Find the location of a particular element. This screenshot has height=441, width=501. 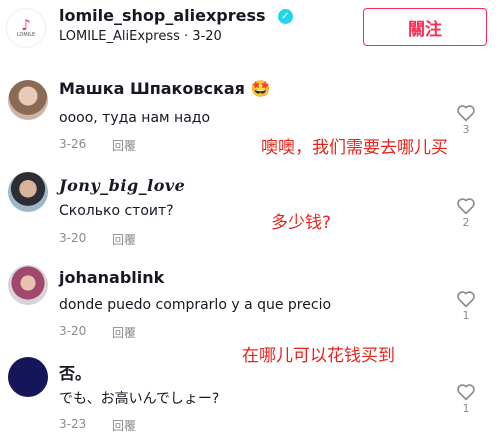

comment-date: 3-26 is located at coordinates (73, 144).